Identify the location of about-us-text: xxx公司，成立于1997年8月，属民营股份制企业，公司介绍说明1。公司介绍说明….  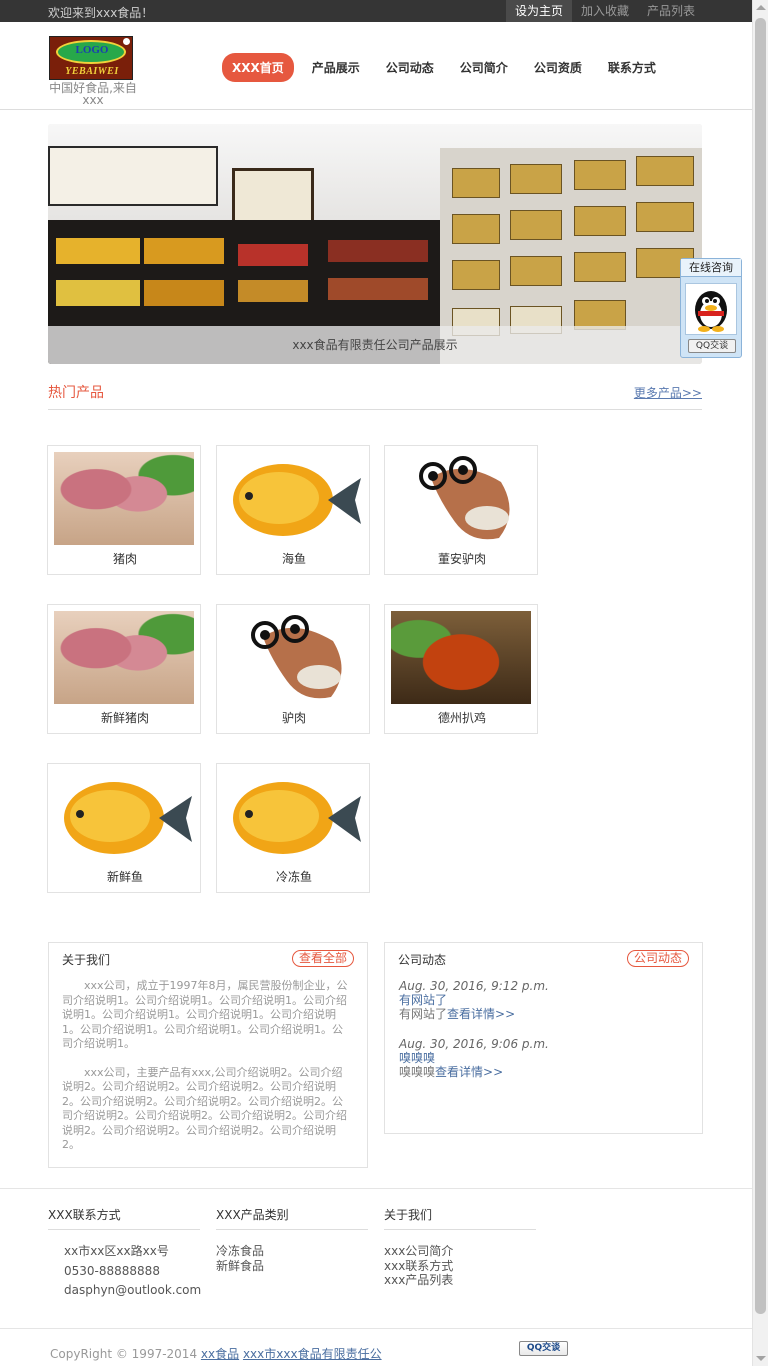
(207, 1073).